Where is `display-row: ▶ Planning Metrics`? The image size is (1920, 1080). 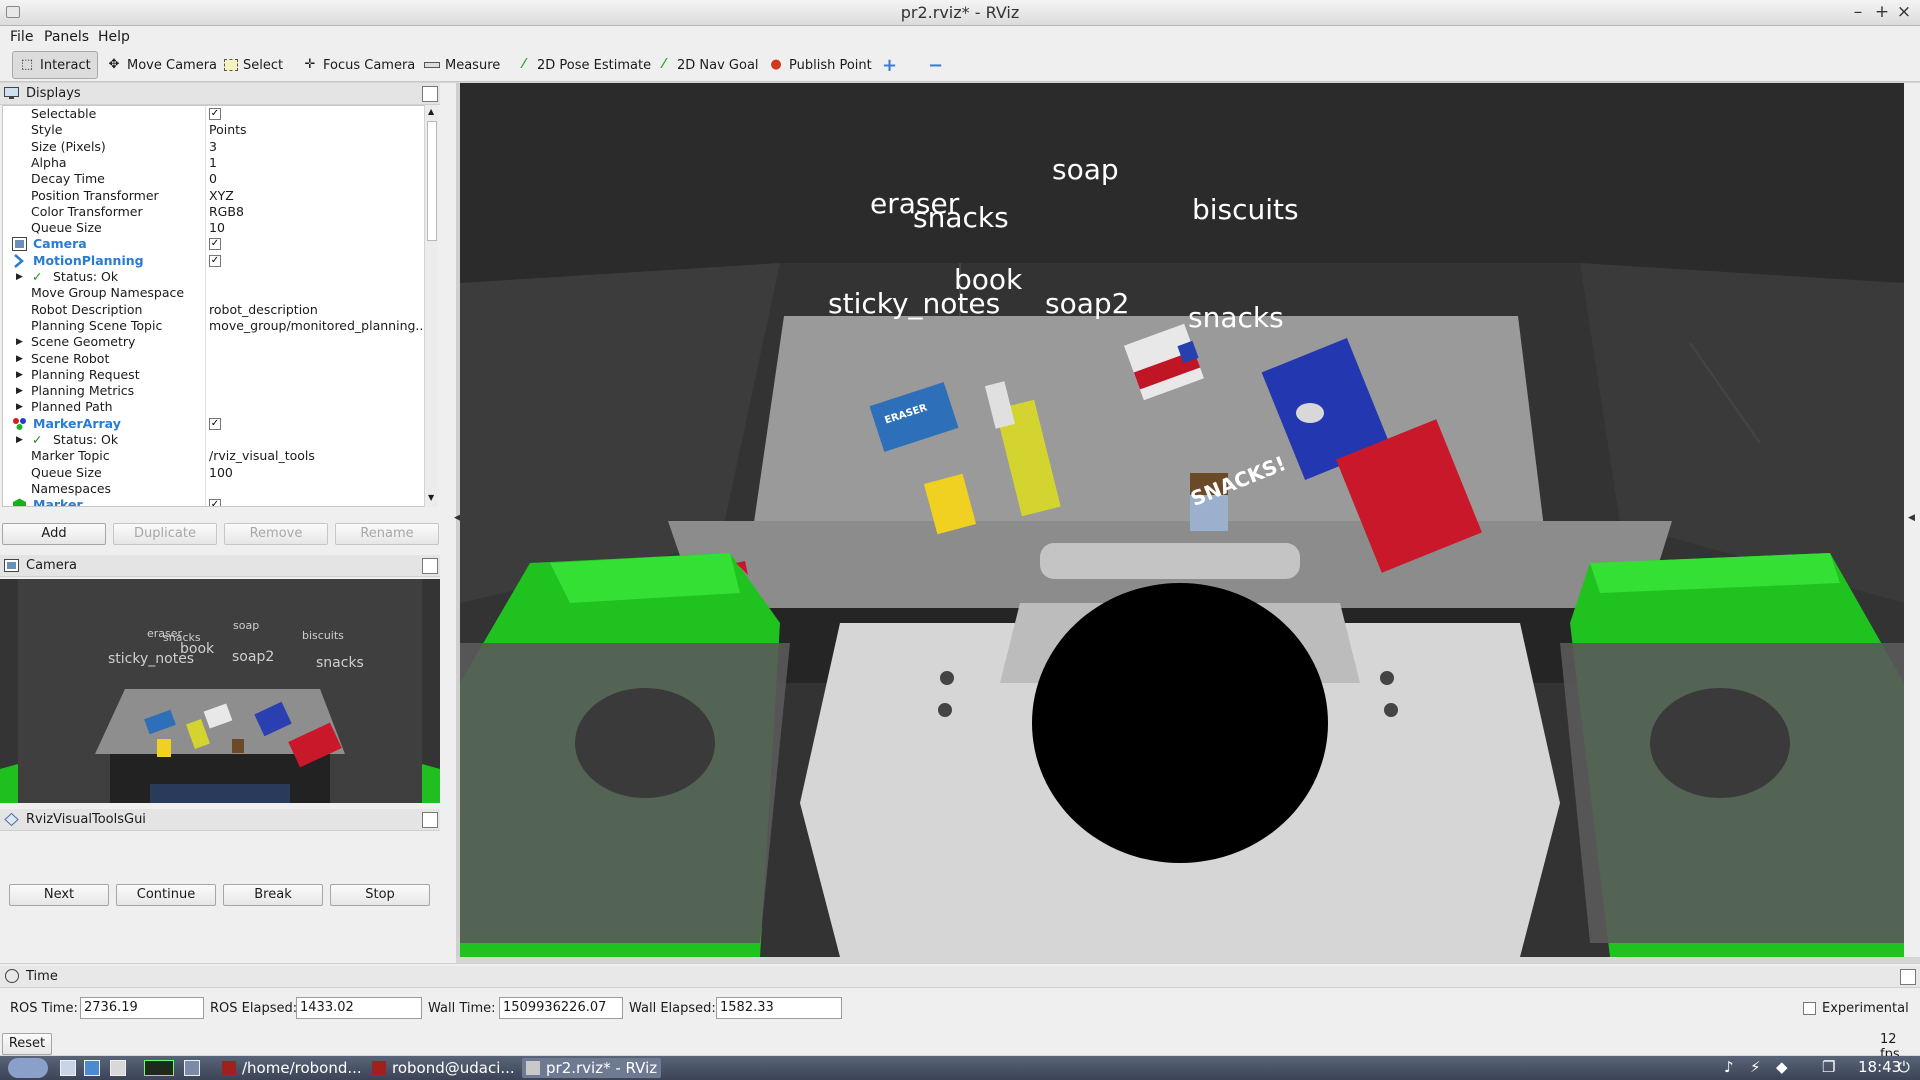
display-row: ▶ Planning Metrics is located at coordinates (213, 391).